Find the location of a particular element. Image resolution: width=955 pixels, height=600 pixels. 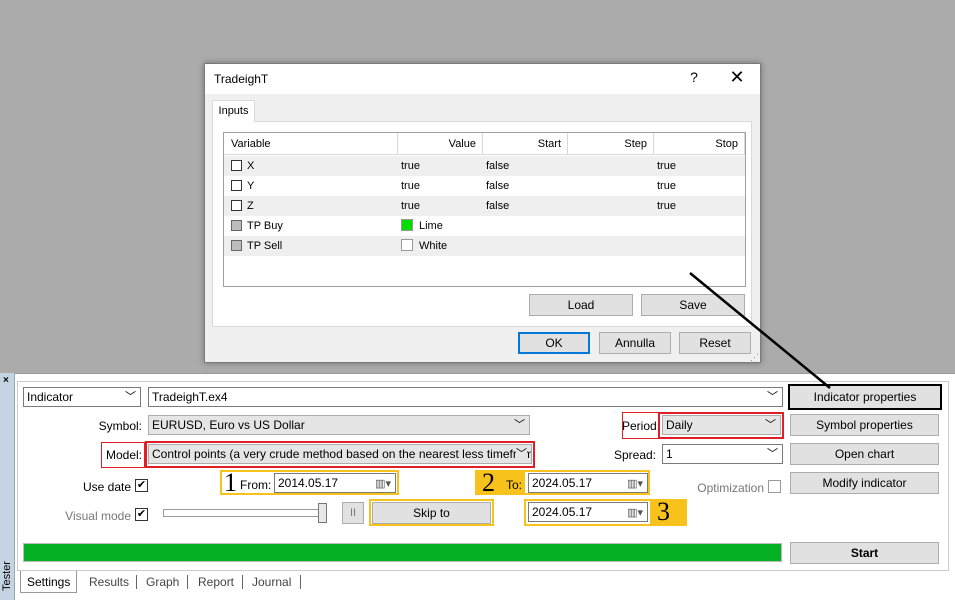

tab-report: Report is located at coordinates (216, 582).